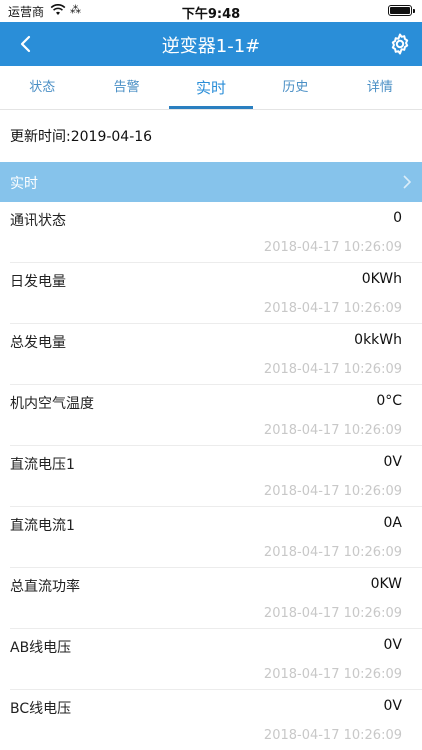 The height and width of the screenshot is (750, 422). I want to click on tab-alarm: 告警, so click(126, 87).